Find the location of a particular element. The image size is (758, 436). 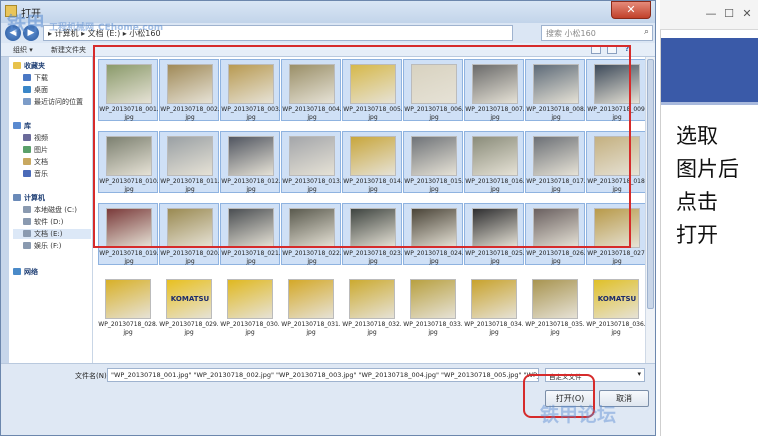

nav-item-drive-d: 软件 (D:) is located at coordinates (43, 222).